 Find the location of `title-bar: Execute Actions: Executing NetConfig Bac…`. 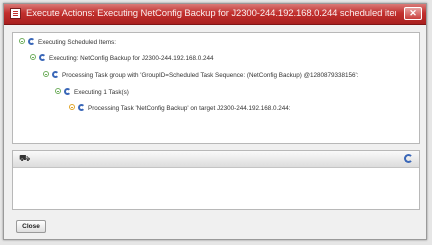

title-bar: Execute Actions: Executing NetConfig Bac… is located at coordinates (215, 14).